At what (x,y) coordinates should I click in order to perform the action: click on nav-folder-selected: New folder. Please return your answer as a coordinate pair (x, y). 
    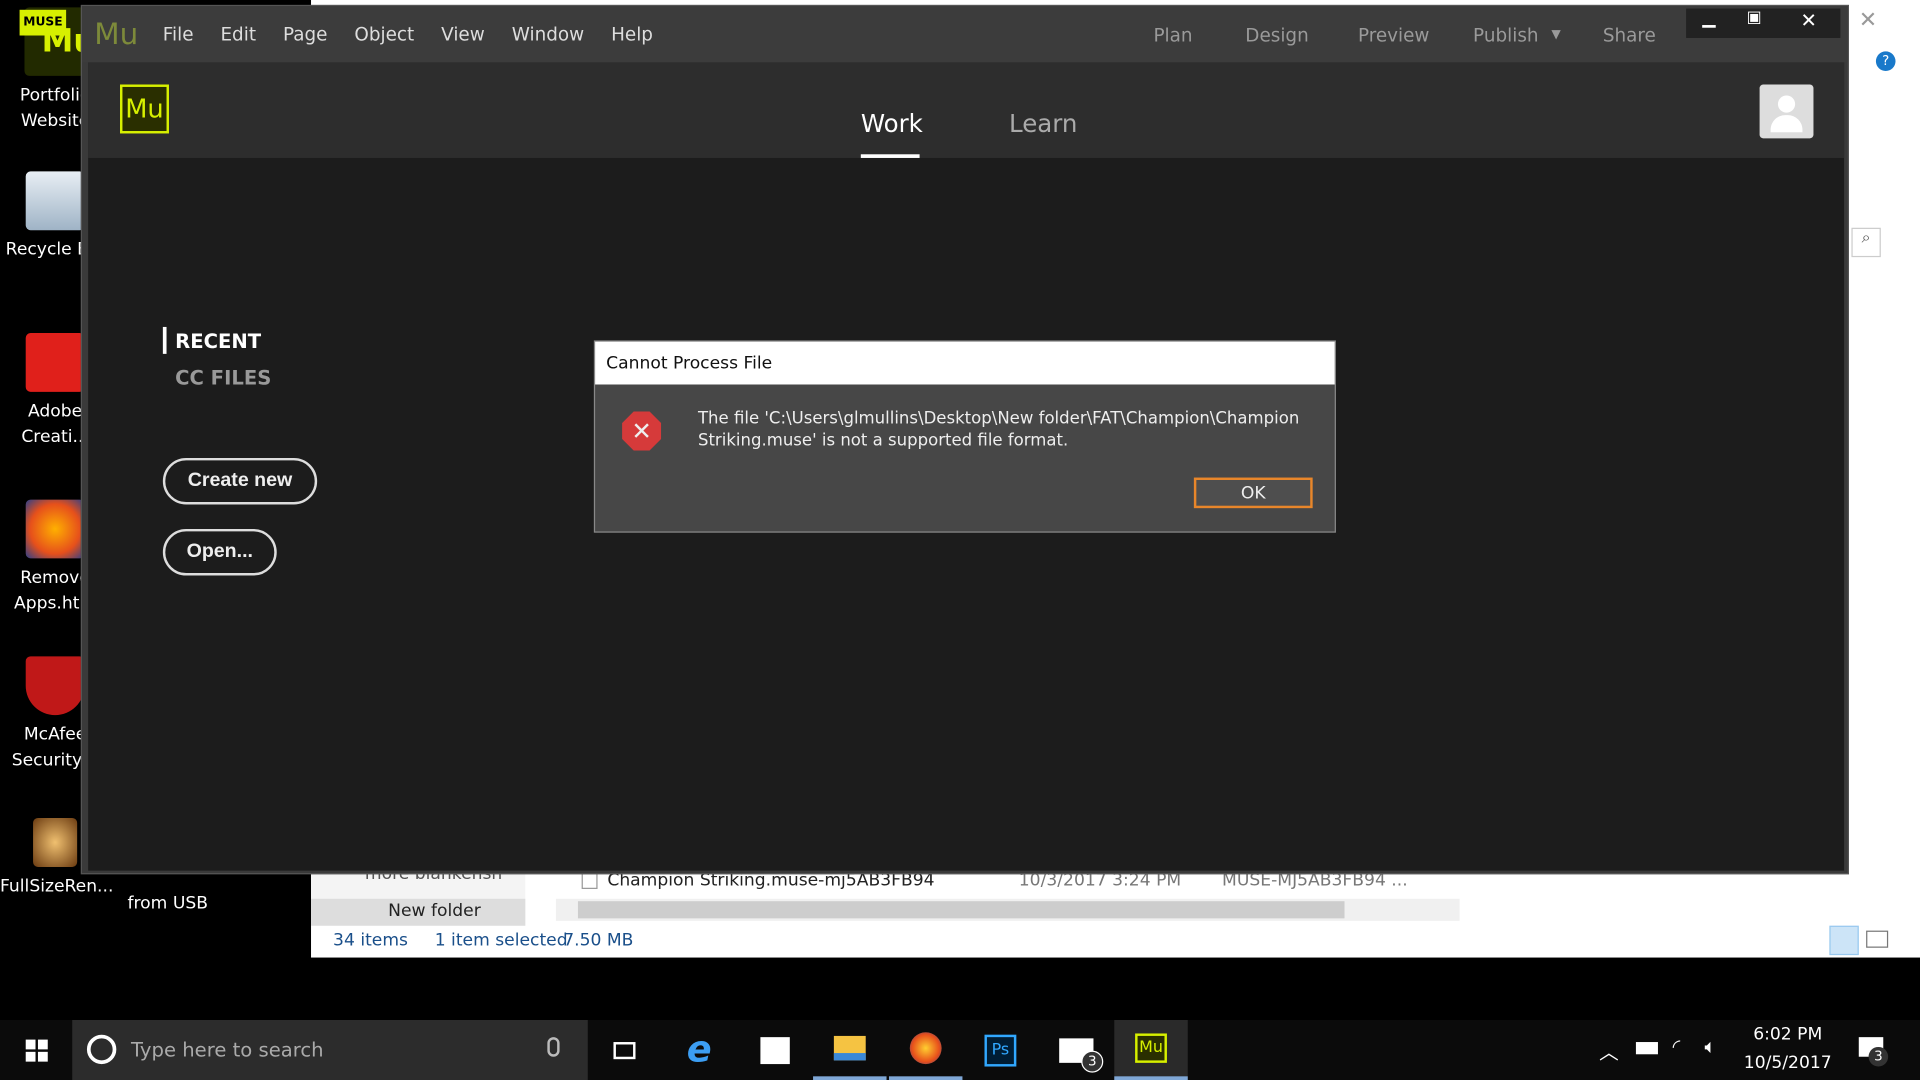
    Looking at the image, I should click on (418, 912).